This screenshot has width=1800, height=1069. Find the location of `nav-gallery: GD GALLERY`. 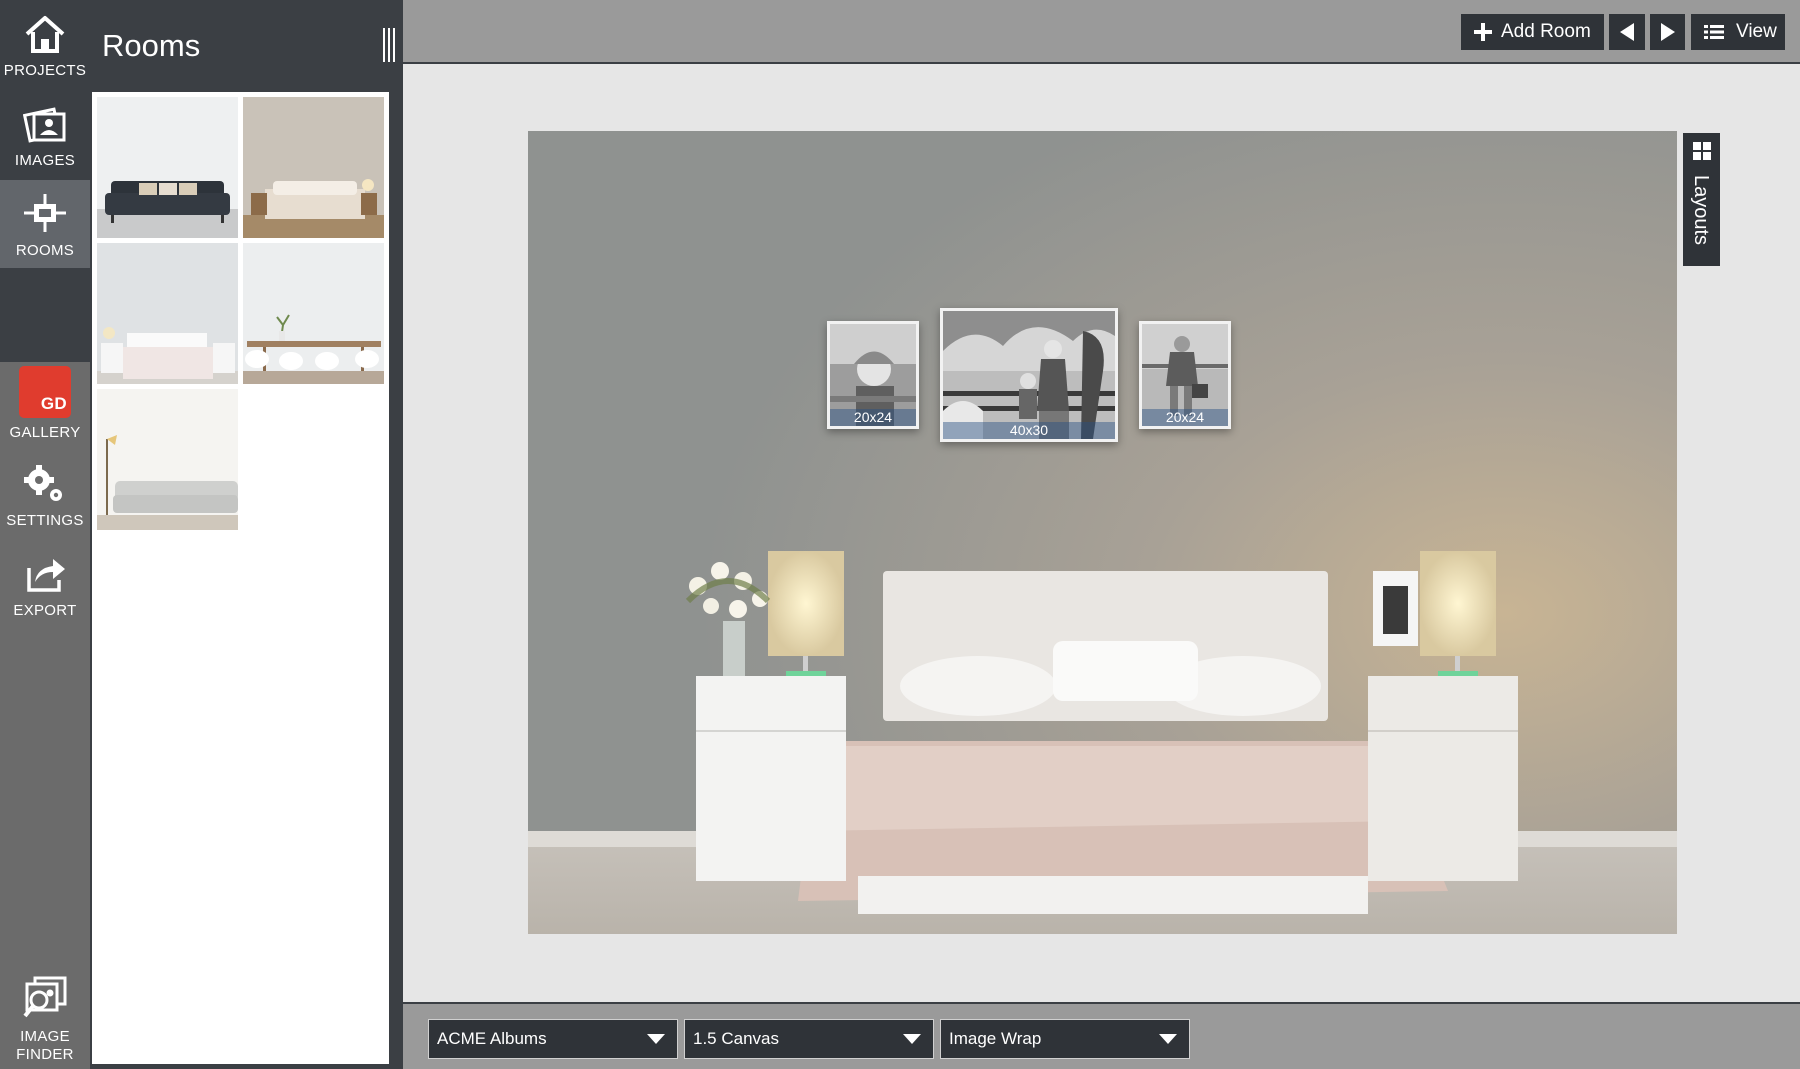

nav-gallery: GD GALLERY is located at coordinates (45, 404).